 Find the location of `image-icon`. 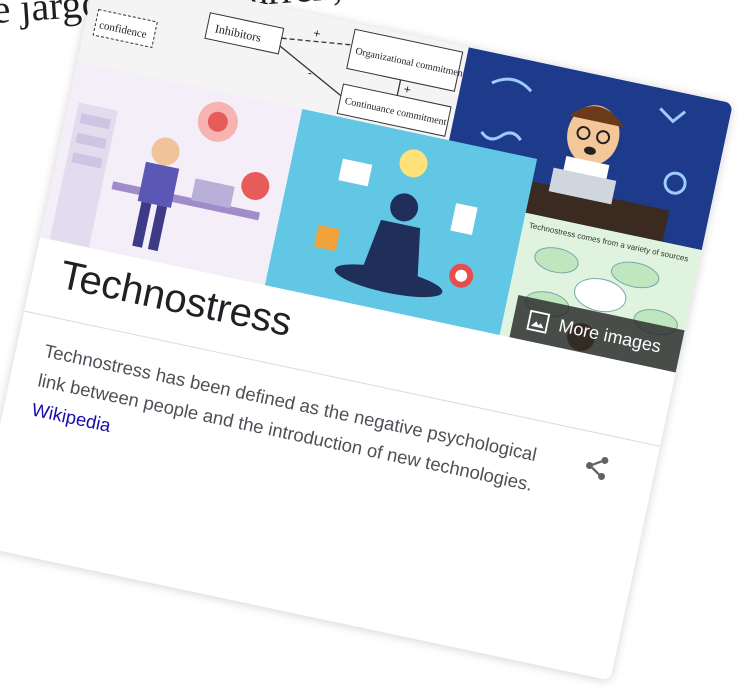

image-icon is located at coordinates (538, 321).